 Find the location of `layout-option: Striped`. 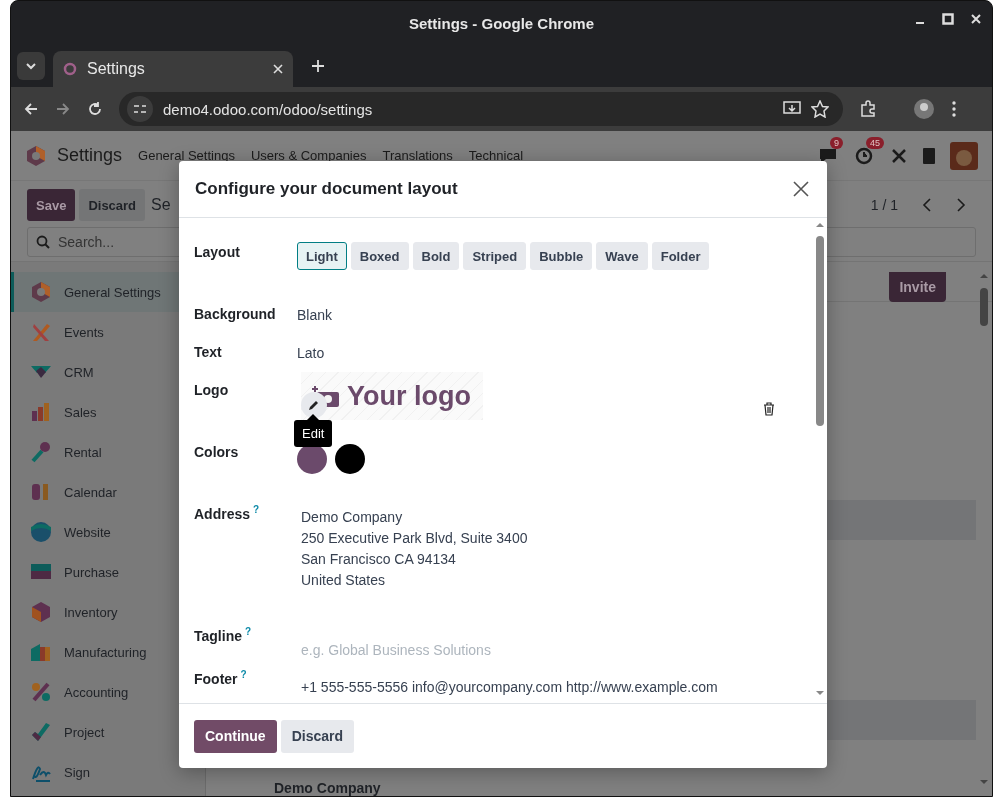

layout-option: Striped is located at coordinates (495, 256).